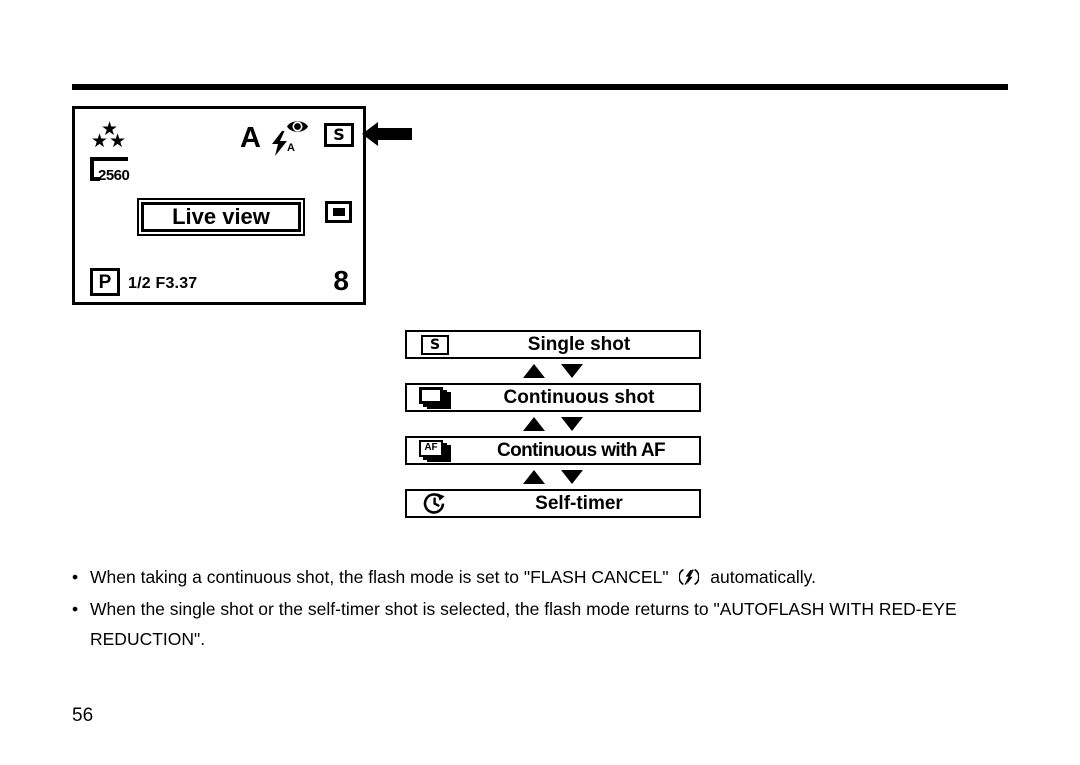 The height and width of the screenshot is (765, 1080). I want to click on program-mode-indicator: P, so click(105, 282).